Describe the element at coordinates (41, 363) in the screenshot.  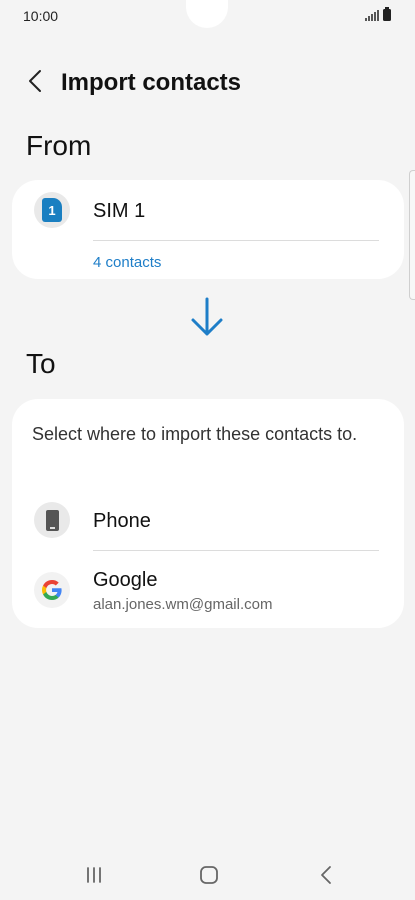
I see `to-section-title: To` at that location.